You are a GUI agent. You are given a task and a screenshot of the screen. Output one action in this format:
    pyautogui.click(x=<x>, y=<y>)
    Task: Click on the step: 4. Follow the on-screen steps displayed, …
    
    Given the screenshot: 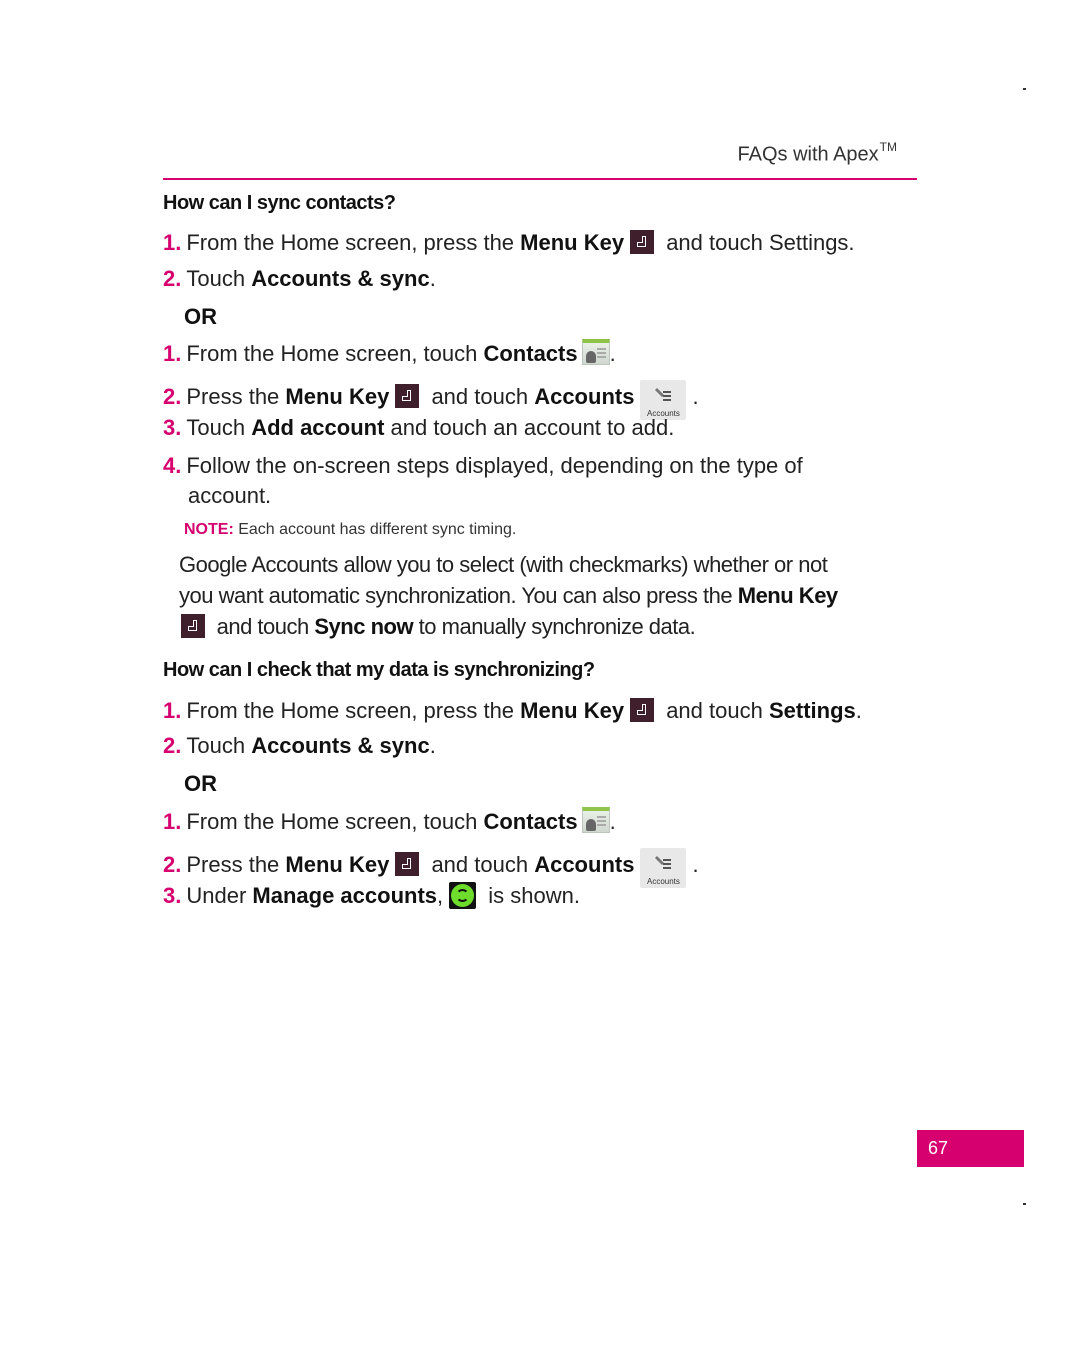 What is the action you would take?
    pyautogui.click(x=483, y=465)
    